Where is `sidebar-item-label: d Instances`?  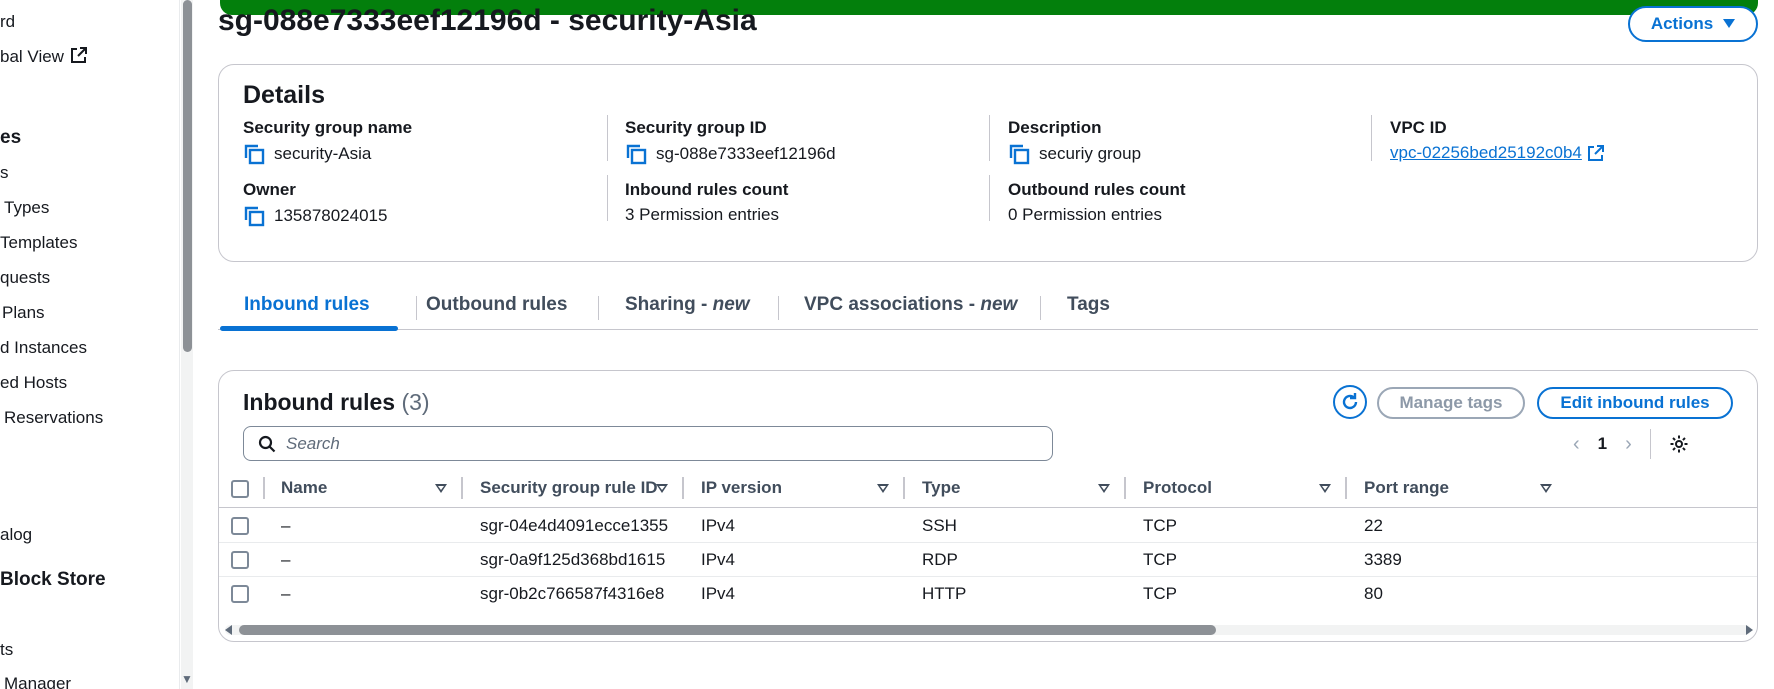
sidebar-item-label: d Instances is located at coordinates (43, 347).